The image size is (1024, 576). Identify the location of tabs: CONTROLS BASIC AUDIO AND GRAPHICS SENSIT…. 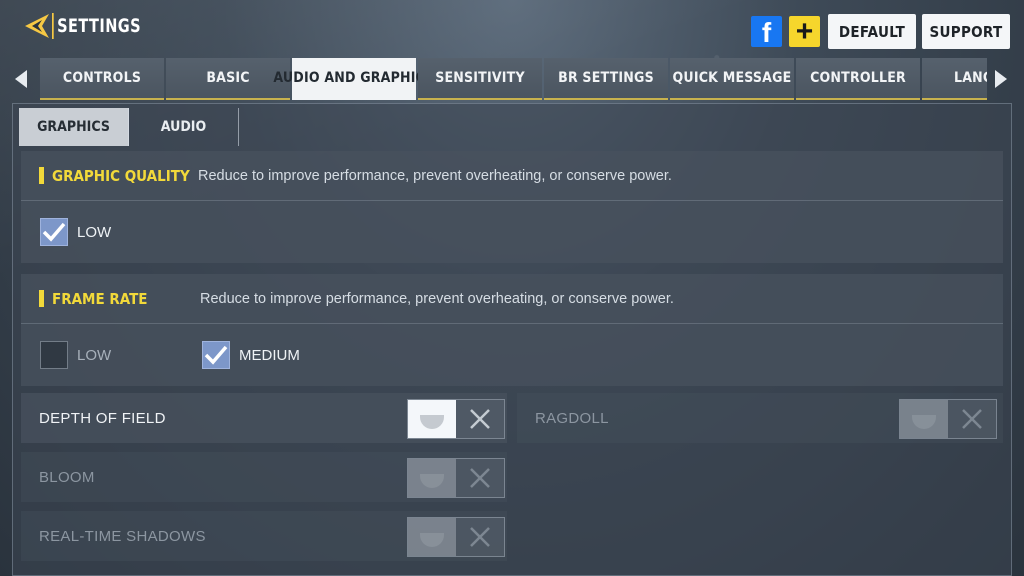
(513, 79).